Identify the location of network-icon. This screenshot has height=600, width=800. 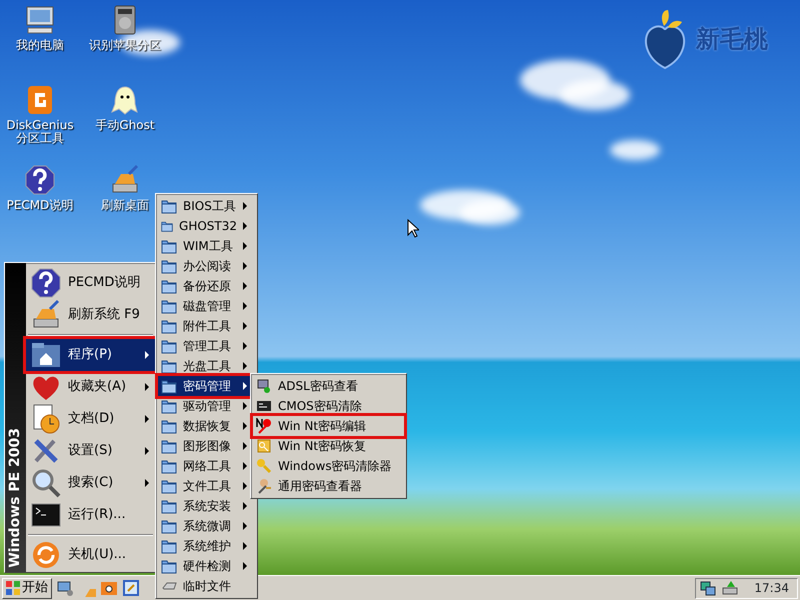
(708, 588).